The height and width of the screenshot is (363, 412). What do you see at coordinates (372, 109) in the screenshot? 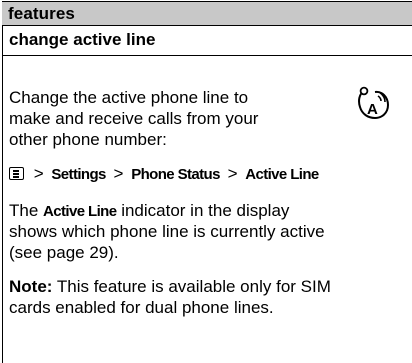
I see `icon-badge-letter: A` at bounding box center [372, 109].